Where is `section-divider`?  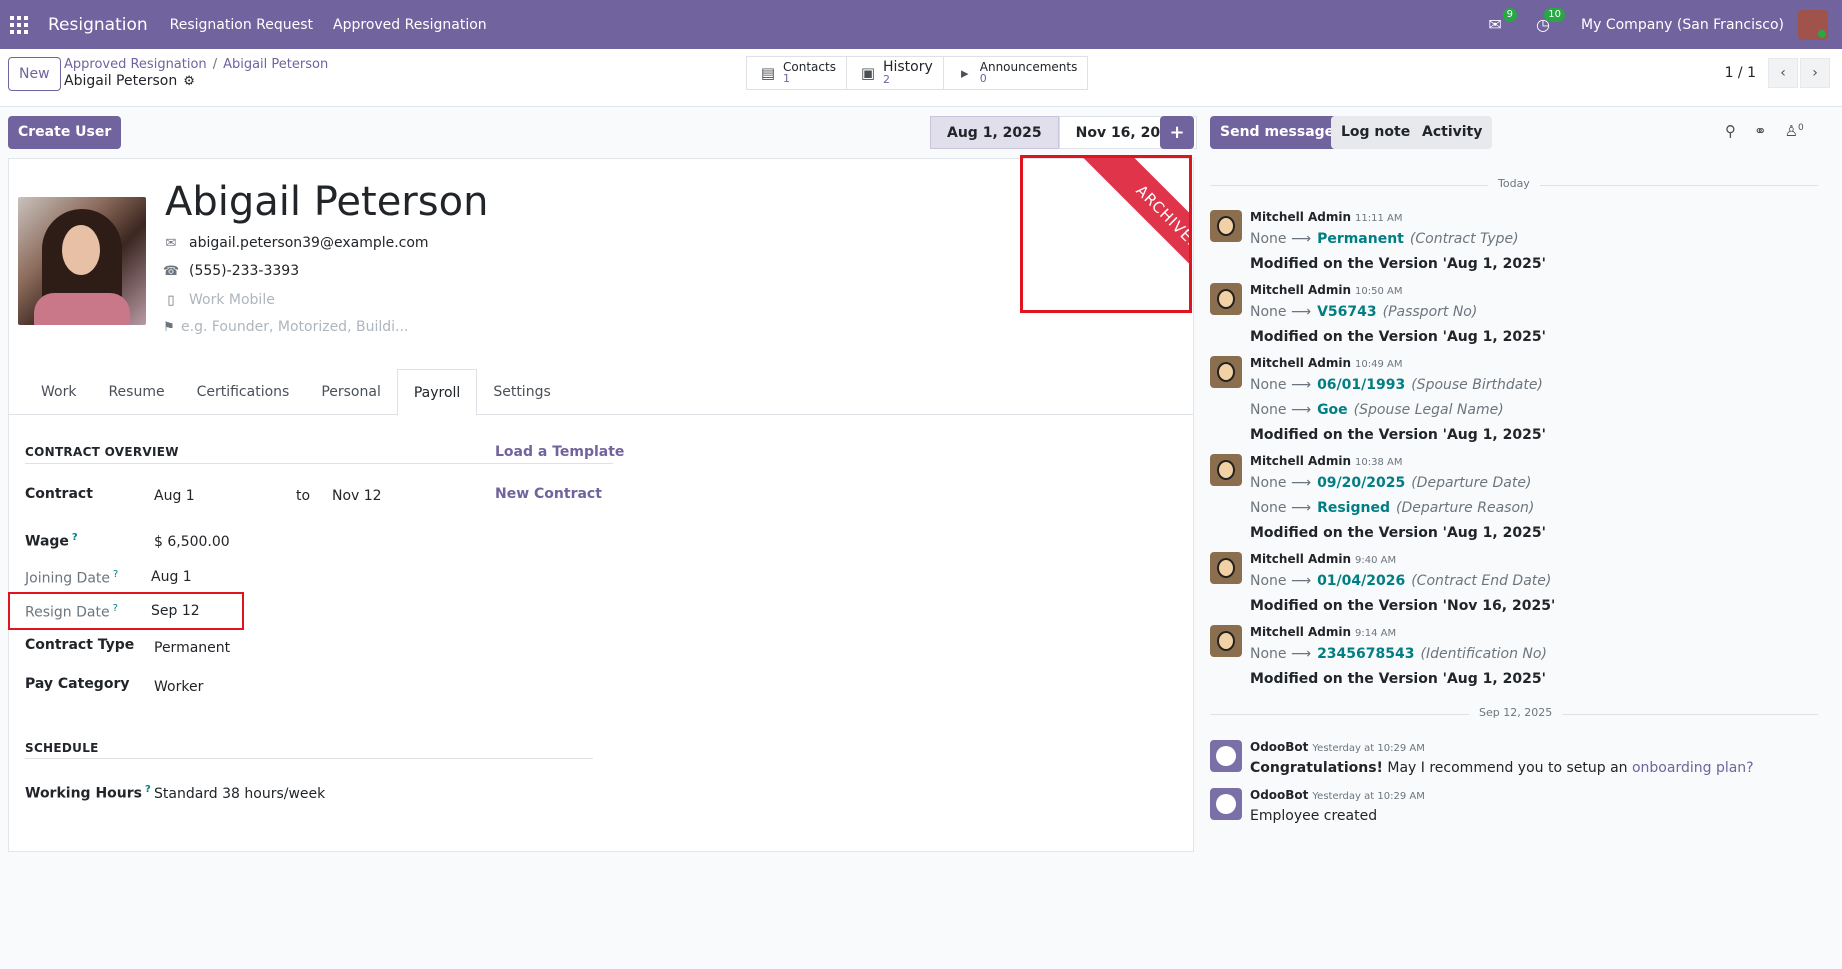
section-divider is located at coordinates (309, 758).